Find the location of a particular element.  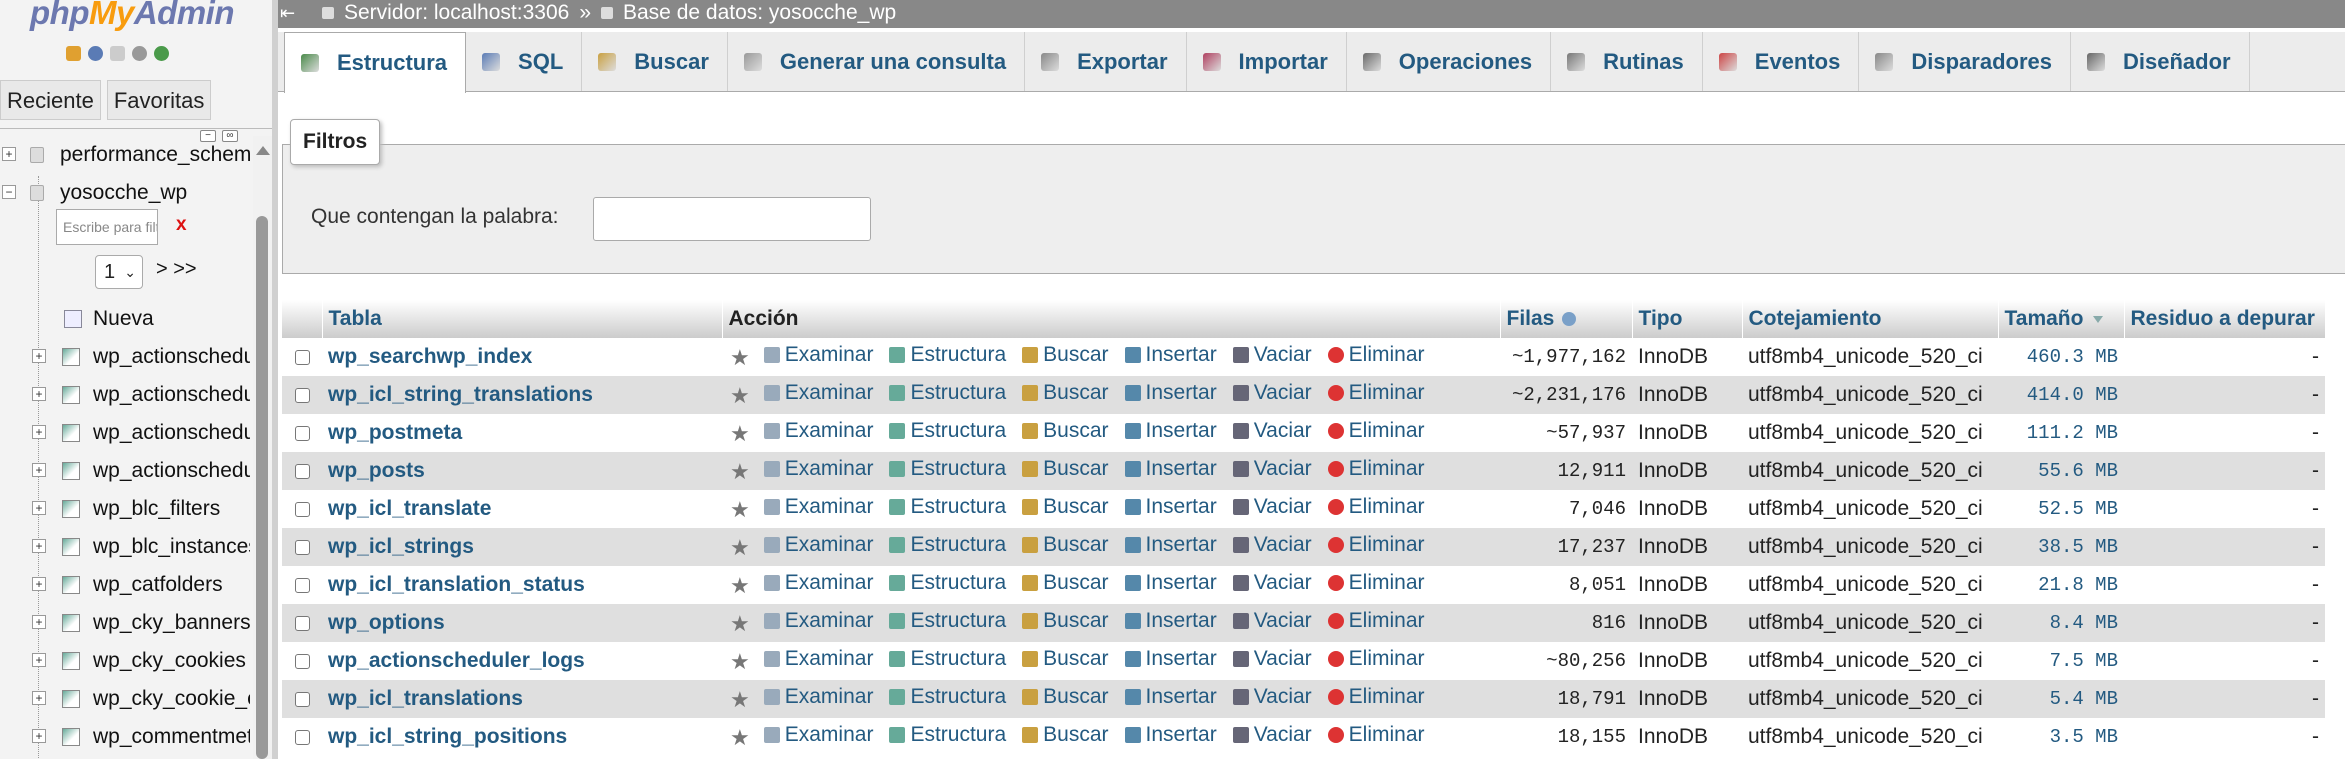

docs-icon is located at coordinates (117, 53).